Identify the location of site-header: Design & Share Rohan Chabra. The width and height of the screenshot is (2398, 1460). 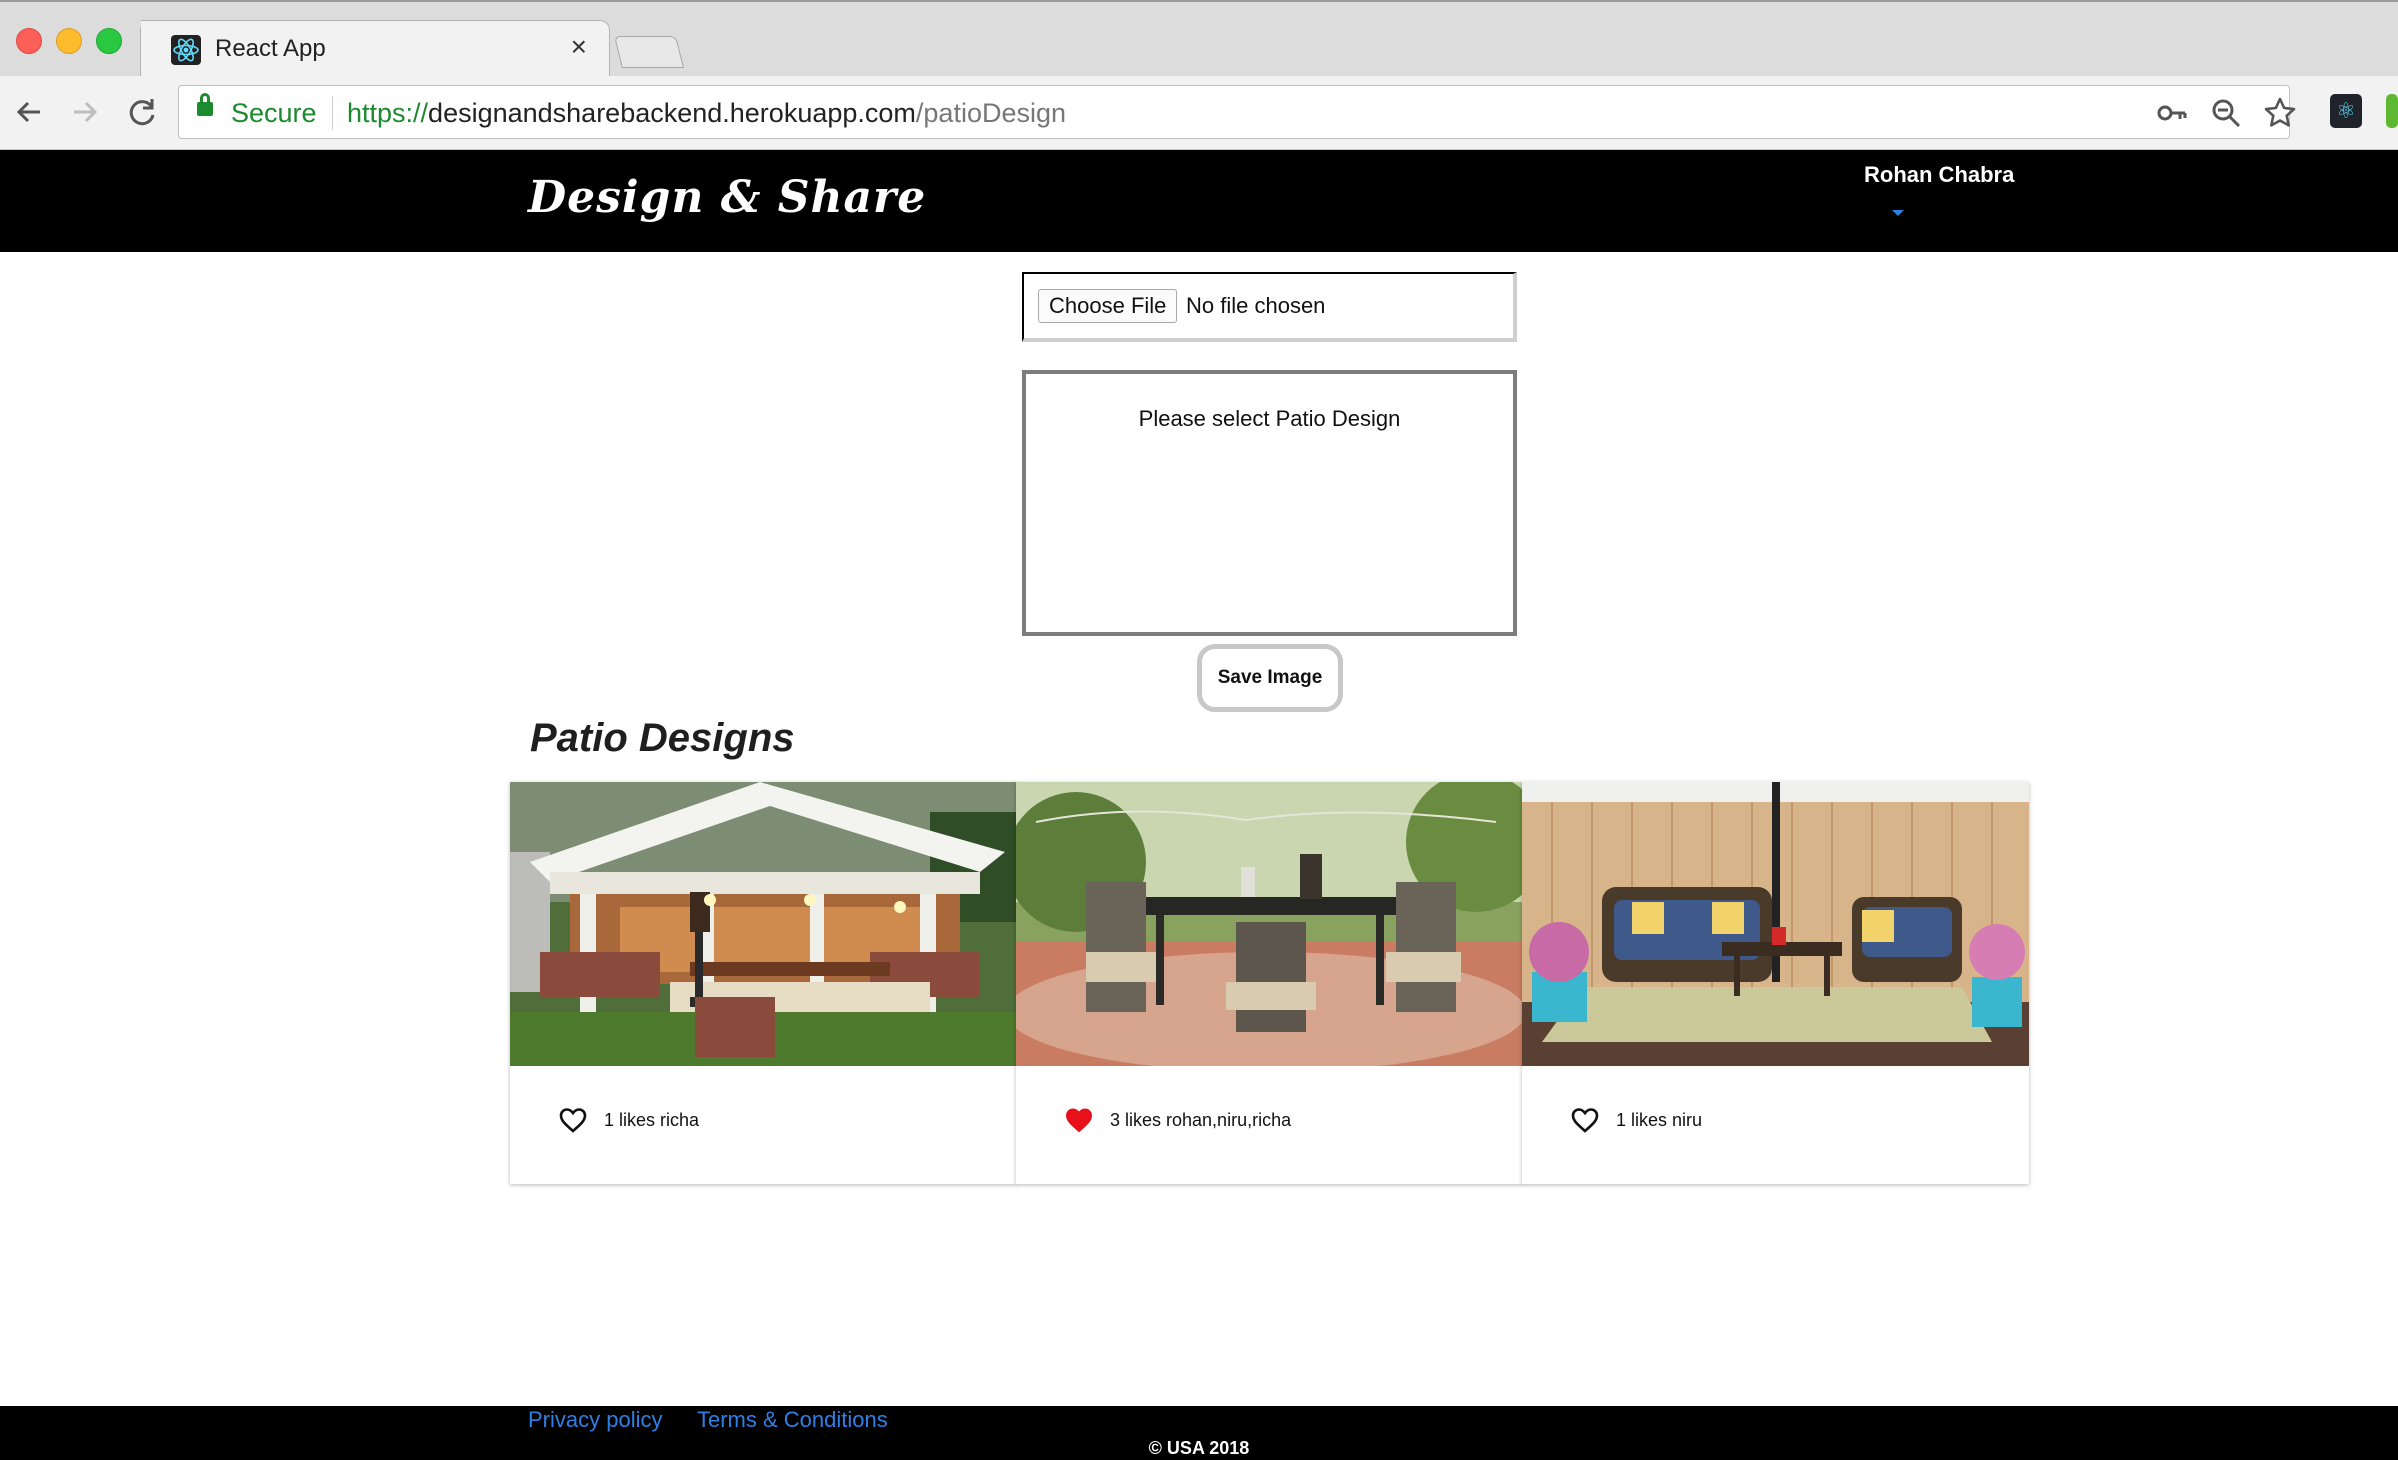
(1199, 201).